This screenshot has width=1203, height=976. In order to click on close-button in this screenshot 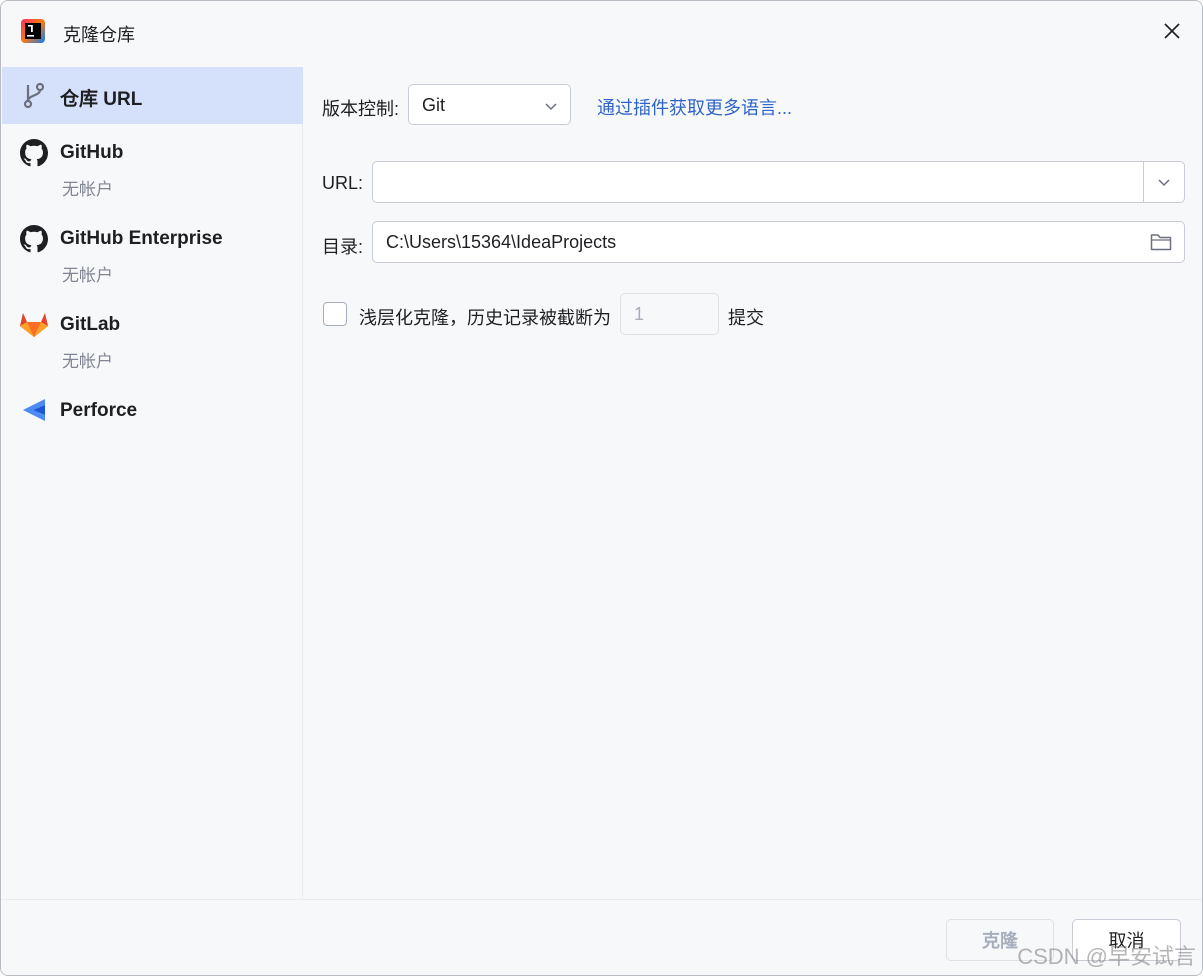, I will do `click(1172, 31)`.